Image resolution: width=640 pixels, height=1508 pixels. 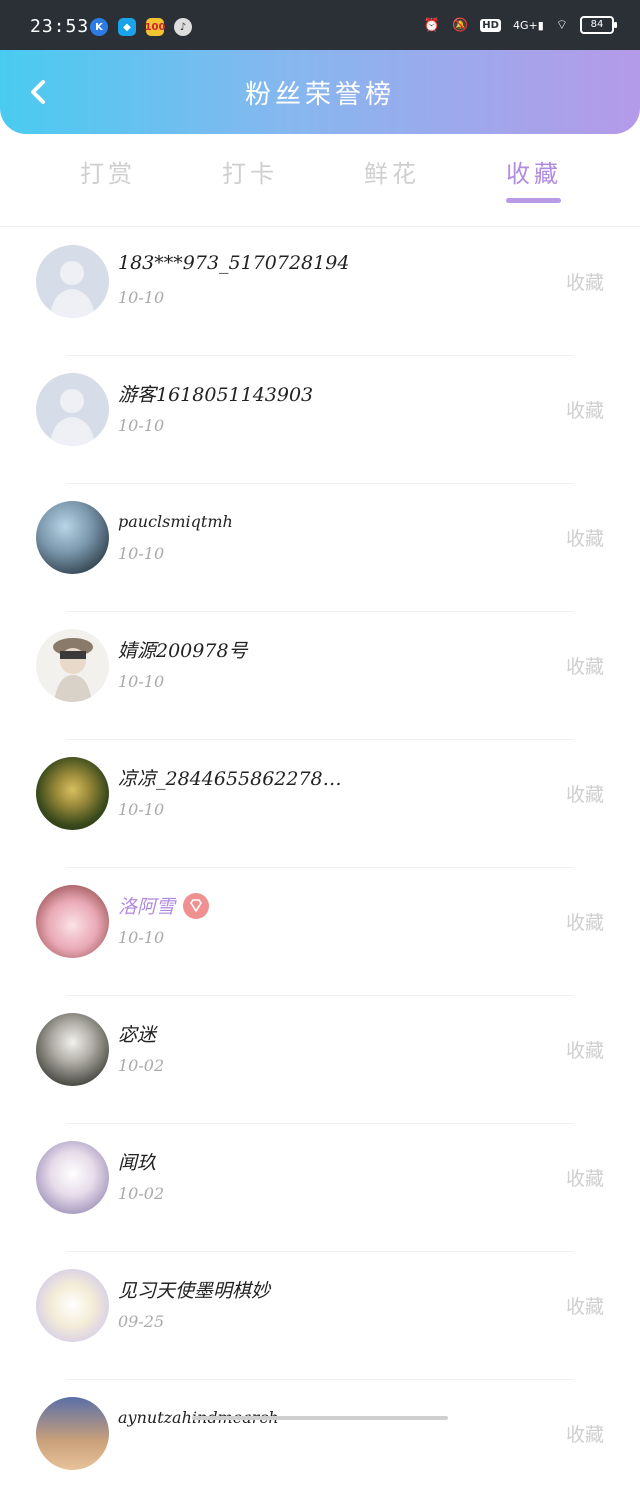 What do you see at coordinates (216, 395) in the screenshot?
I see `fan-name: 游客1618051143903` at bounding box center [216, 395].